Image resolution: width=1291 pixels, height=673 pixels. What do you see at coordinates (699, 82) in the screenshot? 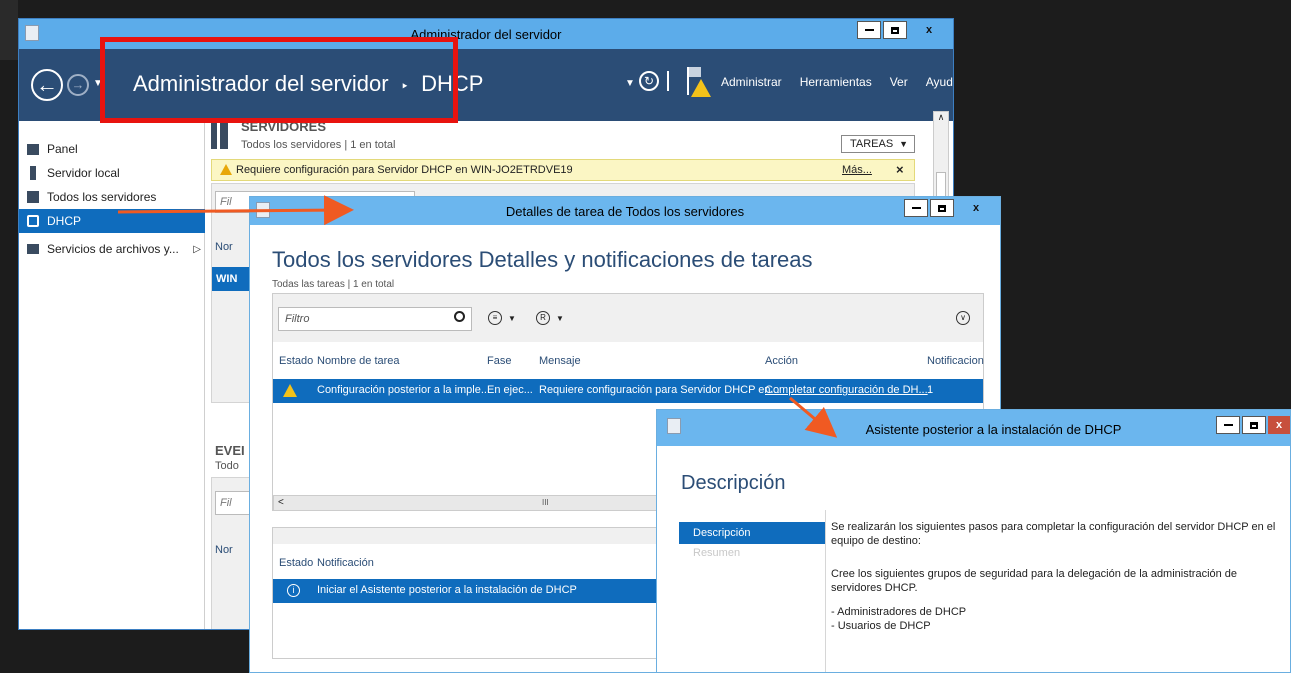
I see `notifications-flag-icon` at bounding box center [699, 82].